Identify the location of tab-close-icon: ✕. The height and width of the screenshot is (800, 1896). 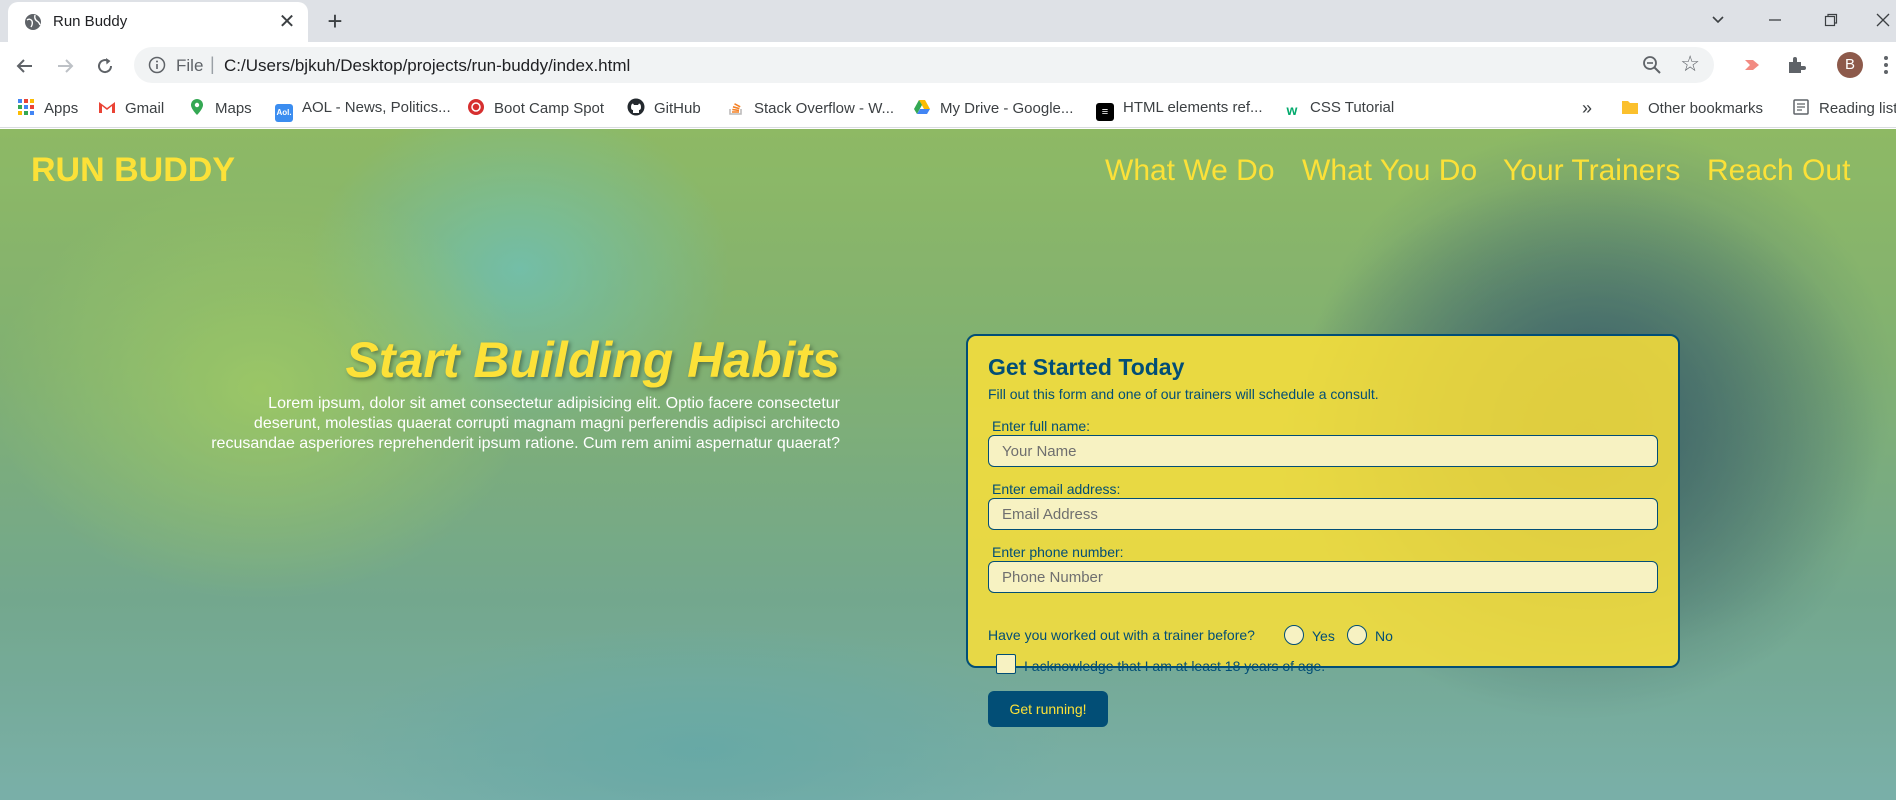
(287, 22).